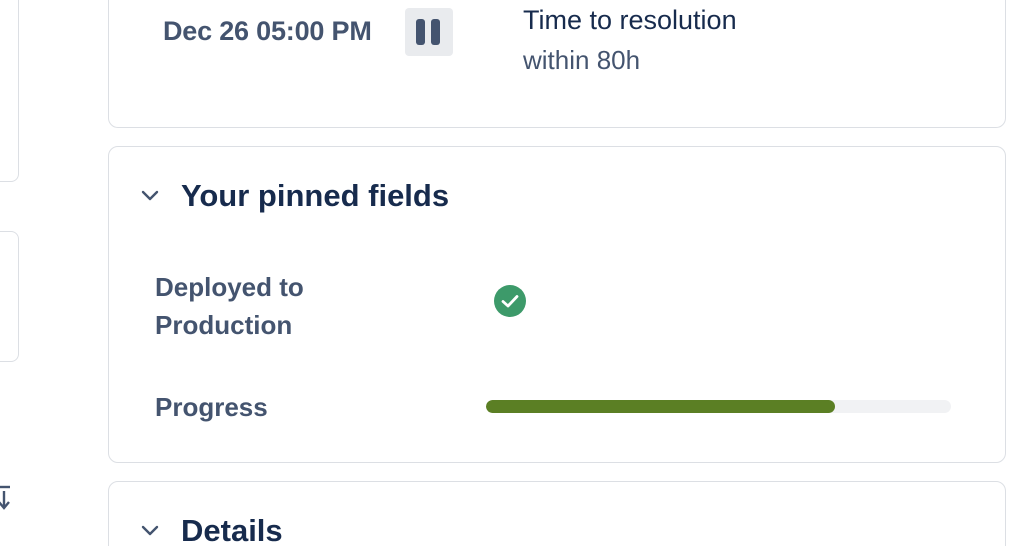  I want to click on sort-icon, so click(6, 498).